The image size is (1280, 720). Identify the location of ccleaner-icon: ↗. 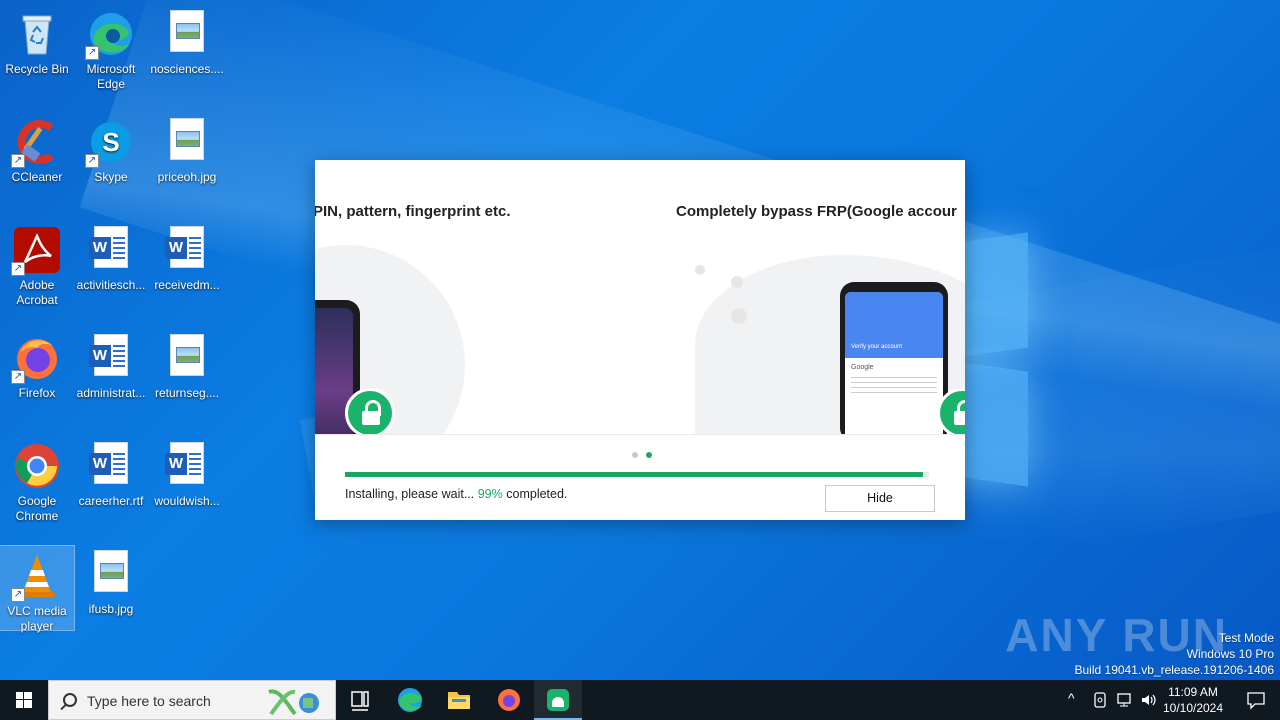
(36, 143).